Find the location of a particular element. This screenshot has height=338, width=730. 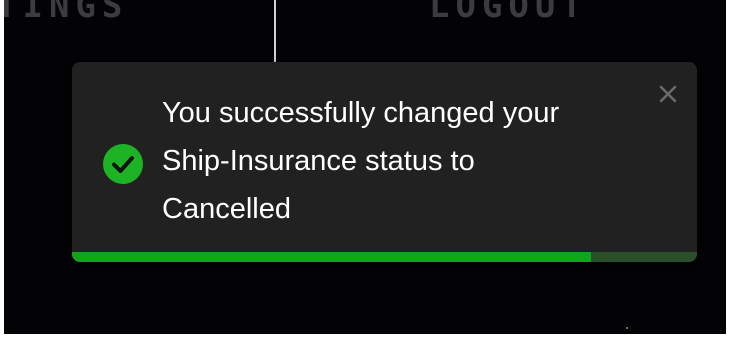

close-button is located at coordinates (668, 94).